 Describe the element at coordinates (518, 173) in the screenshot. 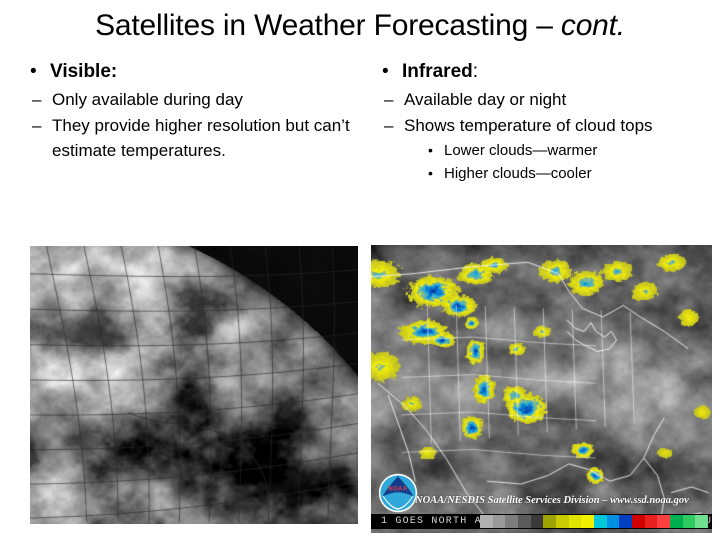

I see `list-item-label: Higher clouds—cooler` at that location.